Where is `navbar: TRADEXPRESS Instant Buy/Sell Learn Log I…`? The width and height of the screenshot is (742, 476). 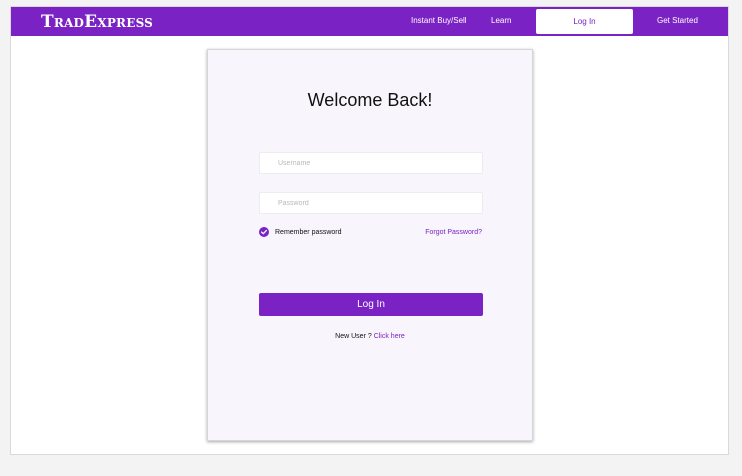
navbar: TRADEXPRESS Instant Buy/Sell Learn Log I… is located at coordinates (369, 21).